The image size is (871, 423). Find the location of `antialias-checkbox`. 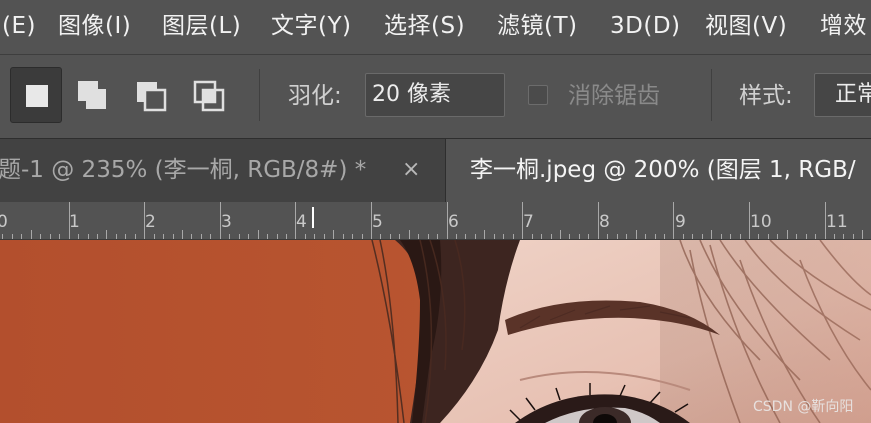

antialias-checkbox is located at coordinates (538, 95).